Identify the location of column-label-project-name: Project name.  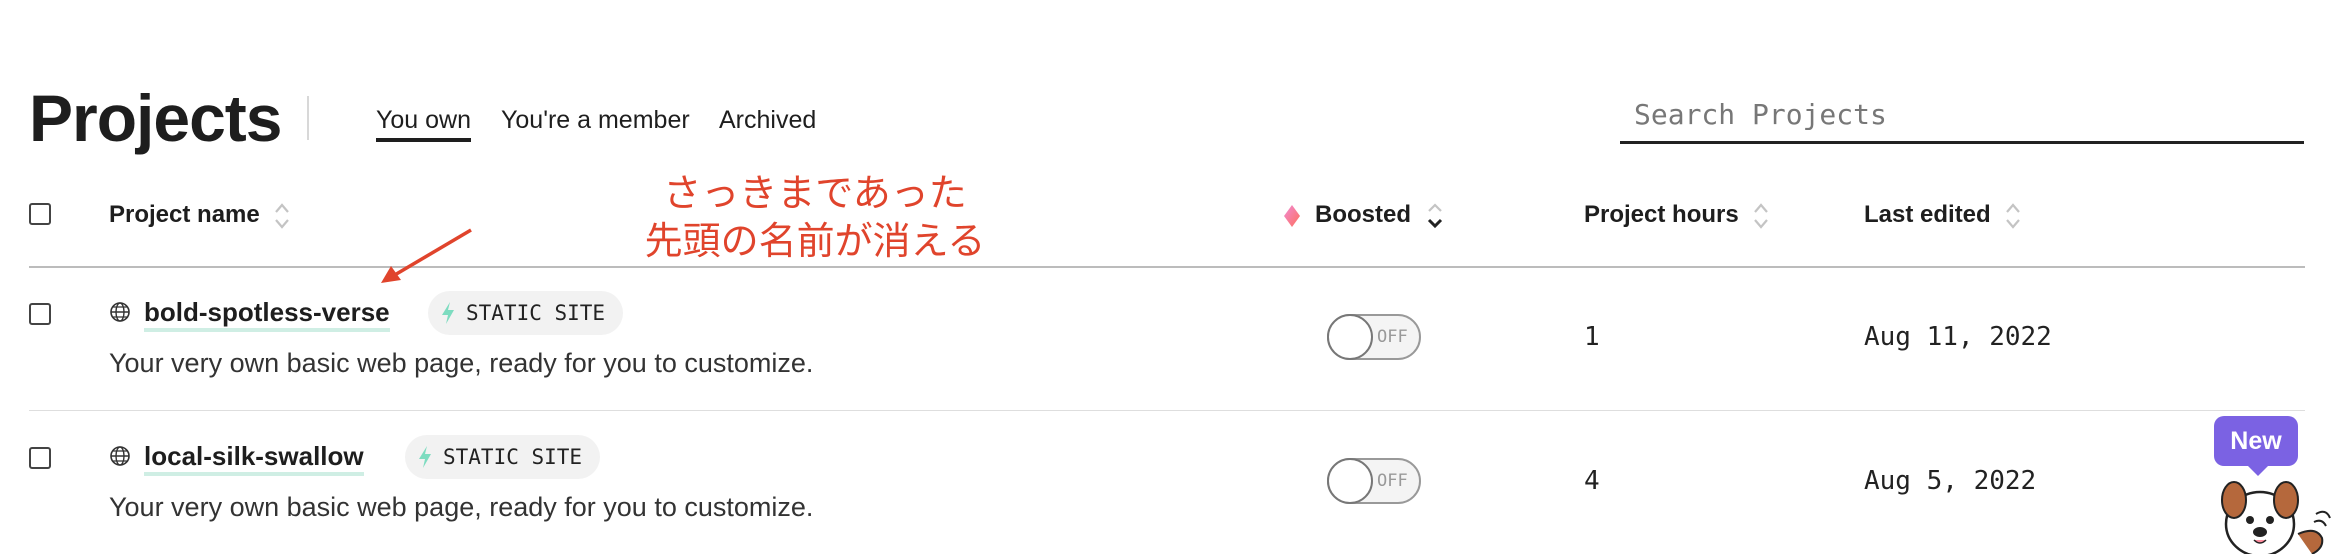
(184, 214).